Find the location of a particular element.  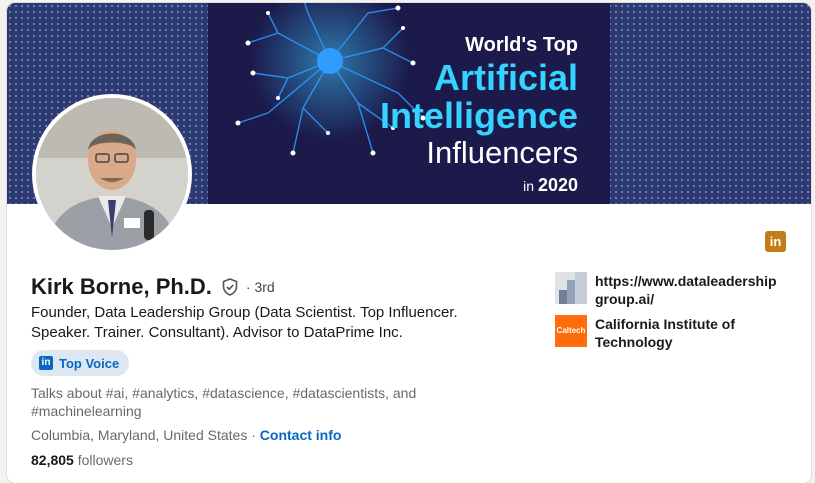

top-voice-badge: in Top Voice is located at coordinates (80, 363).